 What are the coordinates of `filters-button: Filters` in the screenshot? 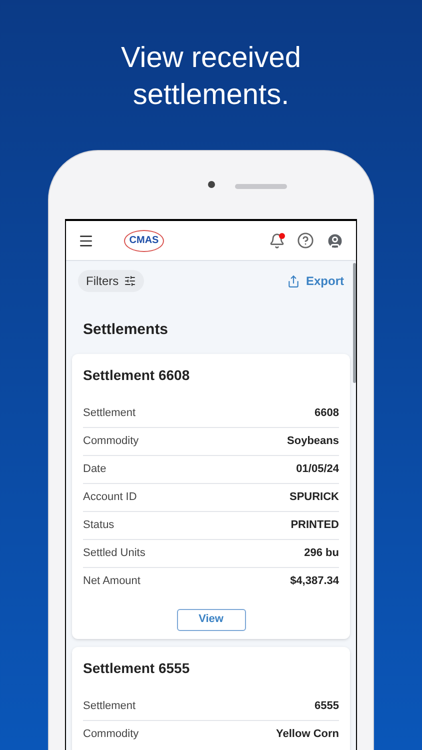 It's located at (111, 281).